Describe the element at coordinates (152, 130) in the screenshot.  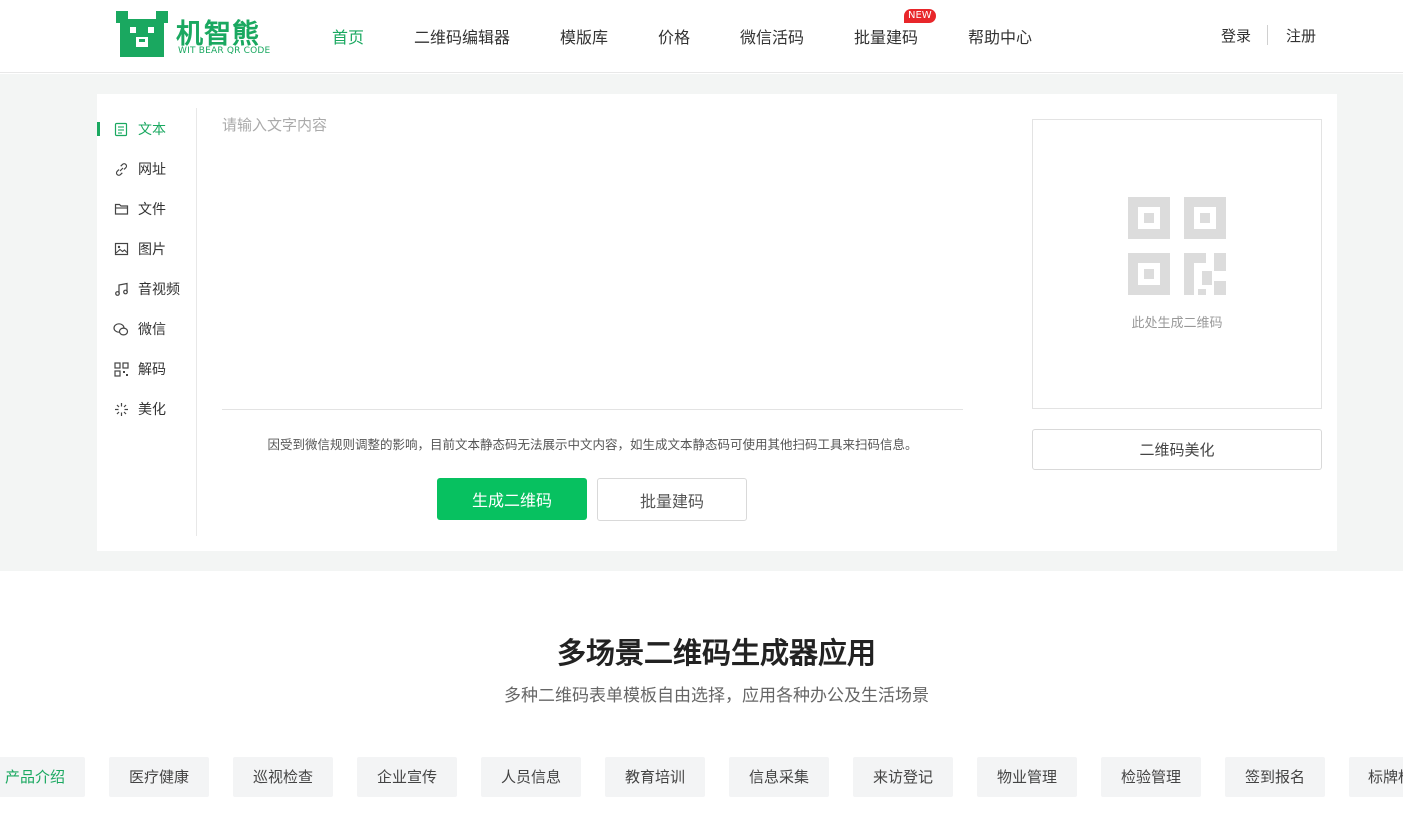
I see `sidebar-item-label: 文本` at that location.